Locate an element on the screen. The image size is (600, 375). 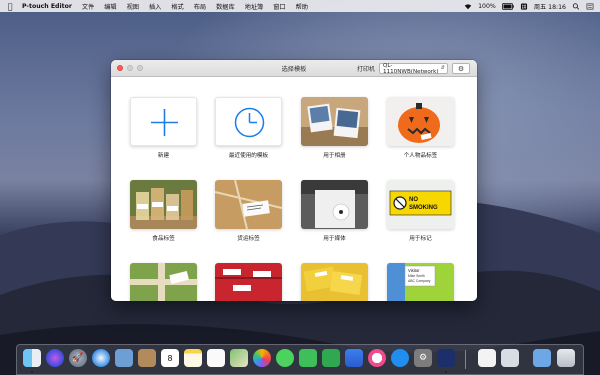
menu-window: 窗口 is located at coordinates (279, 6).